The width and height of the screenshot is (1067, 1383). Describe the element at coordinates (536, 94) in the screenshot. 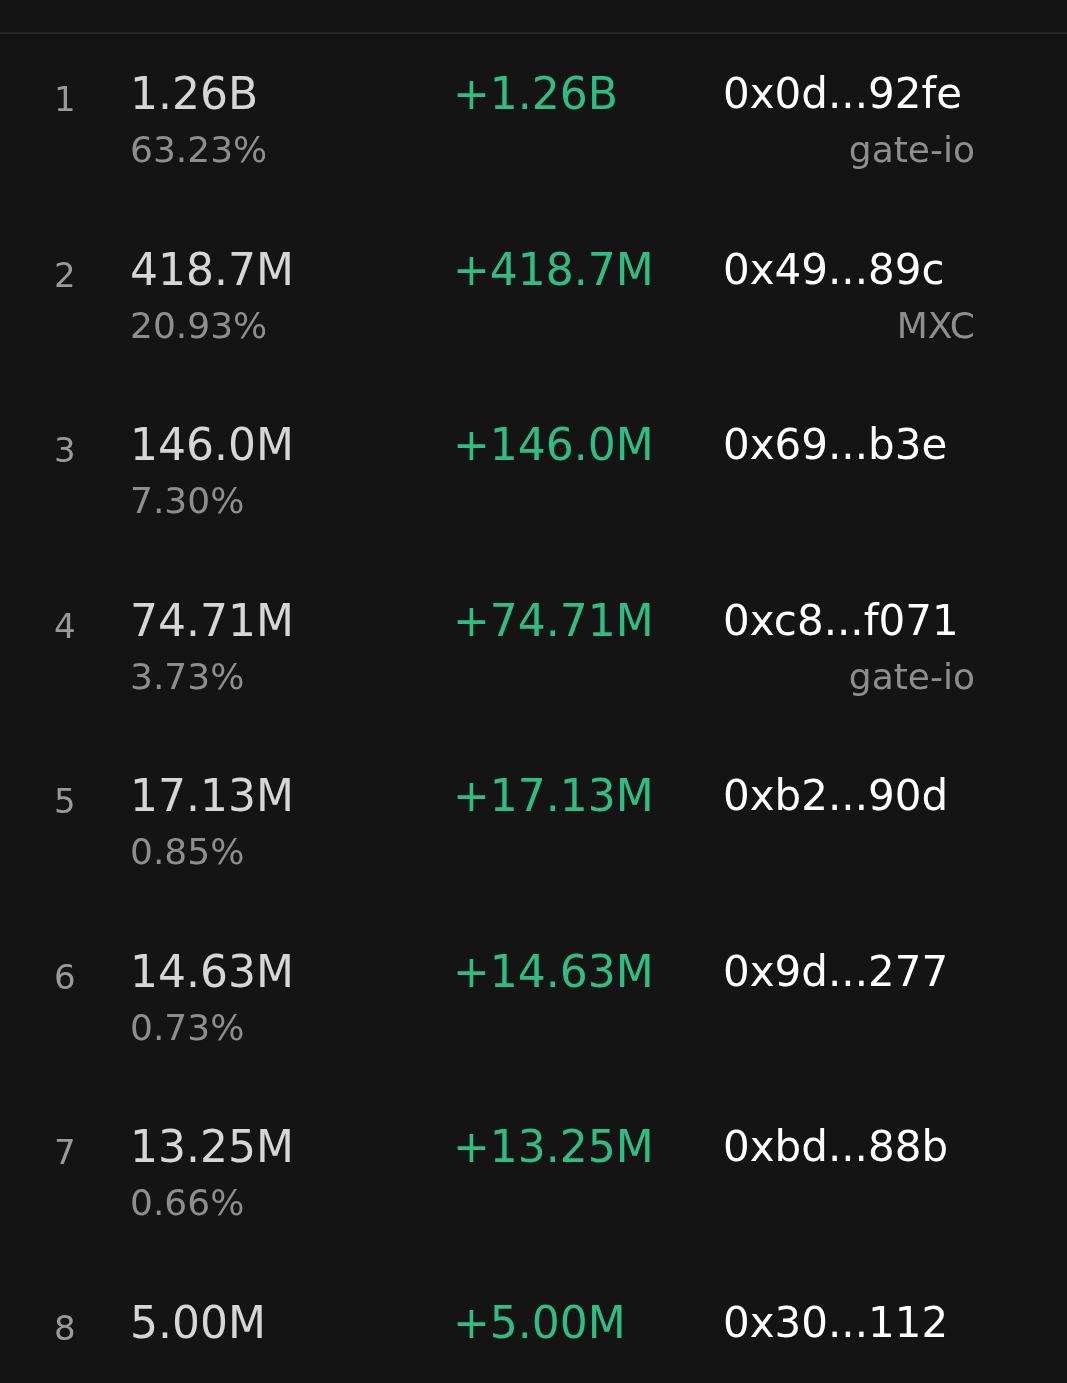

I see `holding-change: +1.26B` at that location.